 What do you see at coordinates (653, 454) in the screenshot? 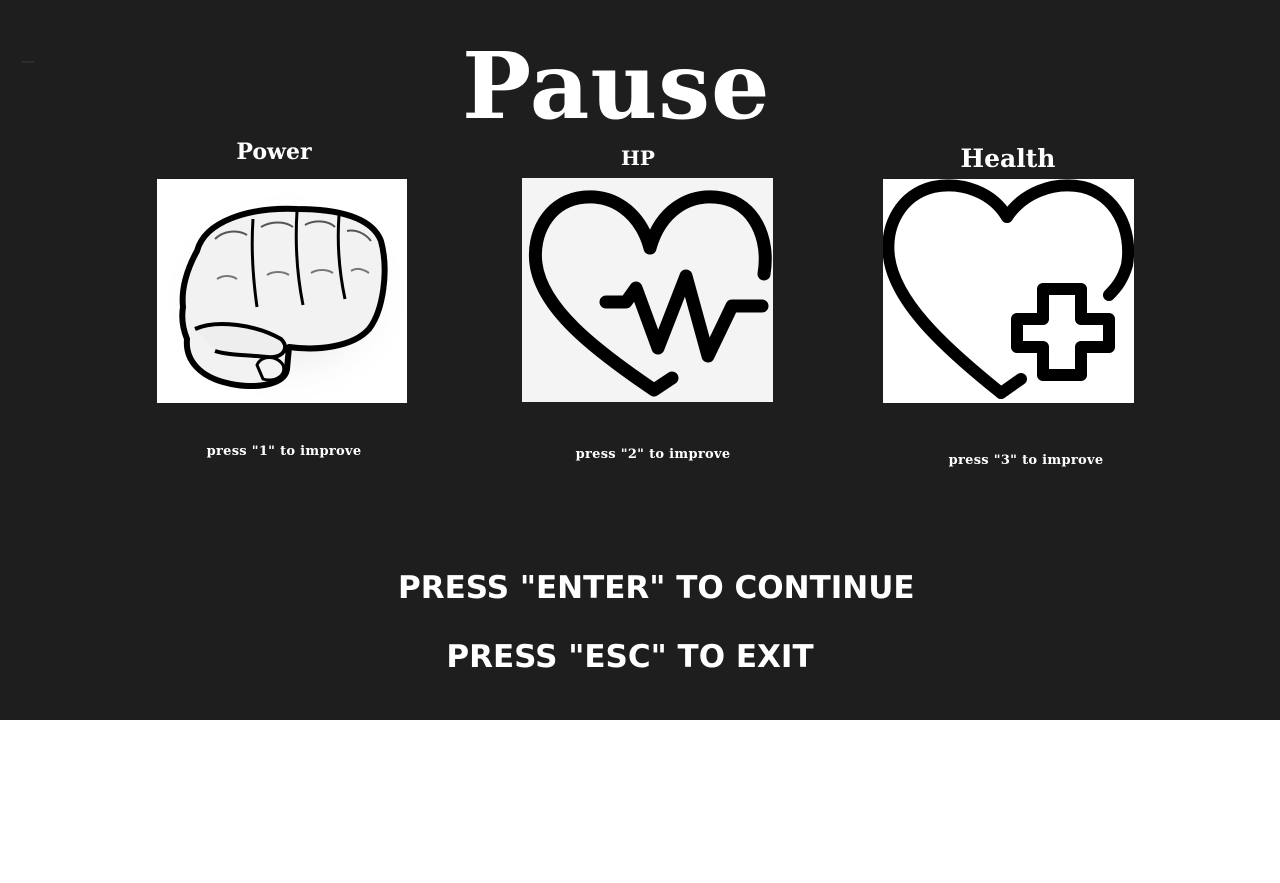
I see `hp-hint: press "2" to improve` at bounding box center [653, 454].